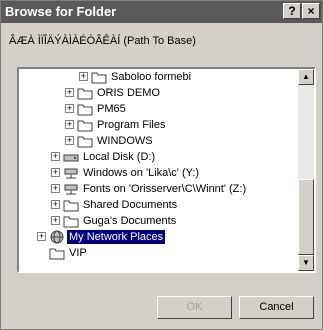 This screenshot has width=323, height=330. Describe the element at coordinates (130, 221) in the screenshot. I see `tree-item-label: Guga's Documents` at that location.